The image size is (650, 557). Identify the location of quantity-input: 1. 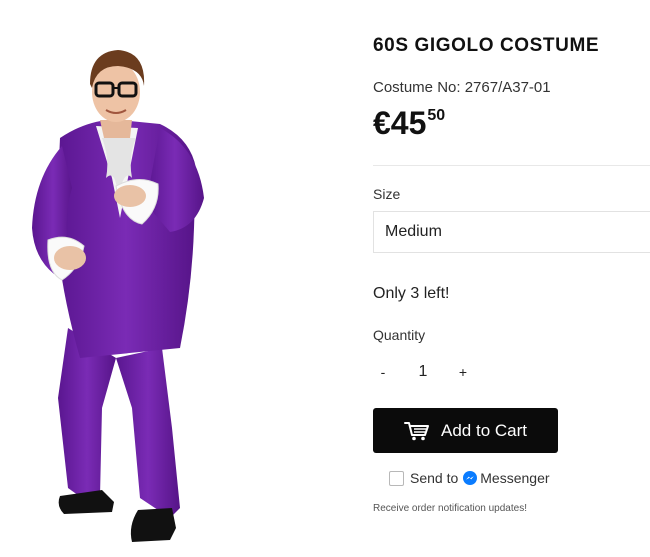
(423, 372).